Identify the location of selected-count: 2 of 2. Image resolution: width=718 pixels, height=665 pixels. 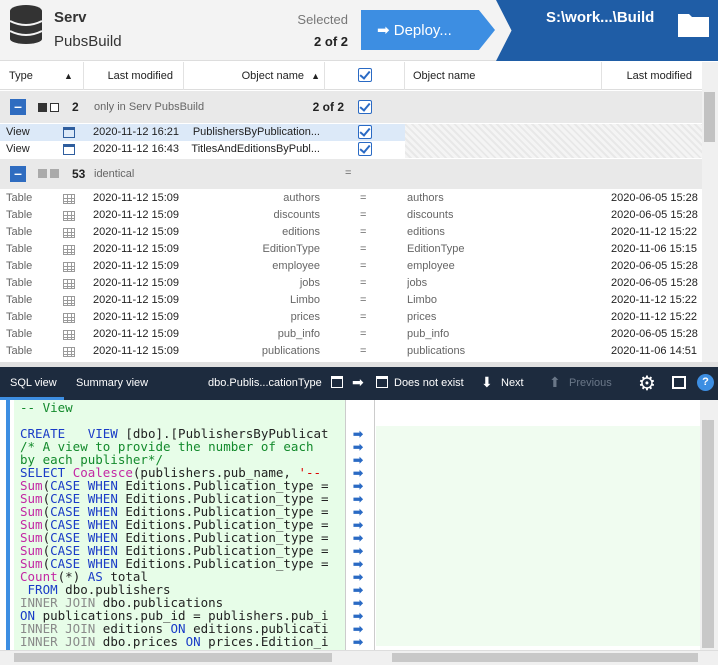
(331, 41).